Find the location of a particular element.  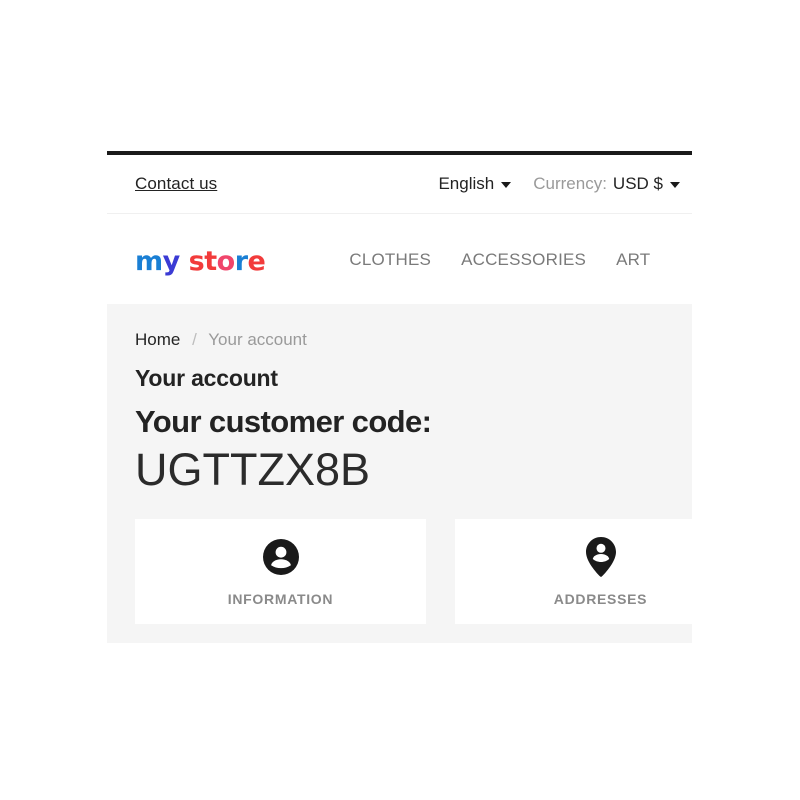

account-tile-addresses: ADDRESSES is located at coordinates (573, 572).